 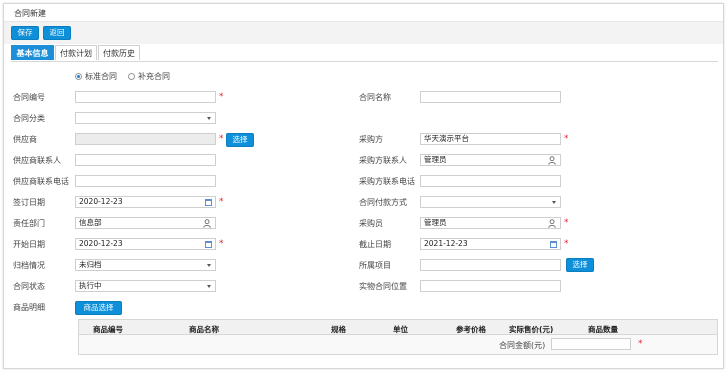 What do you see at coordinates (446, 243) in the screenshot?
I see `end-date-value: 2021-12-23` at bounding box center [446, 243].